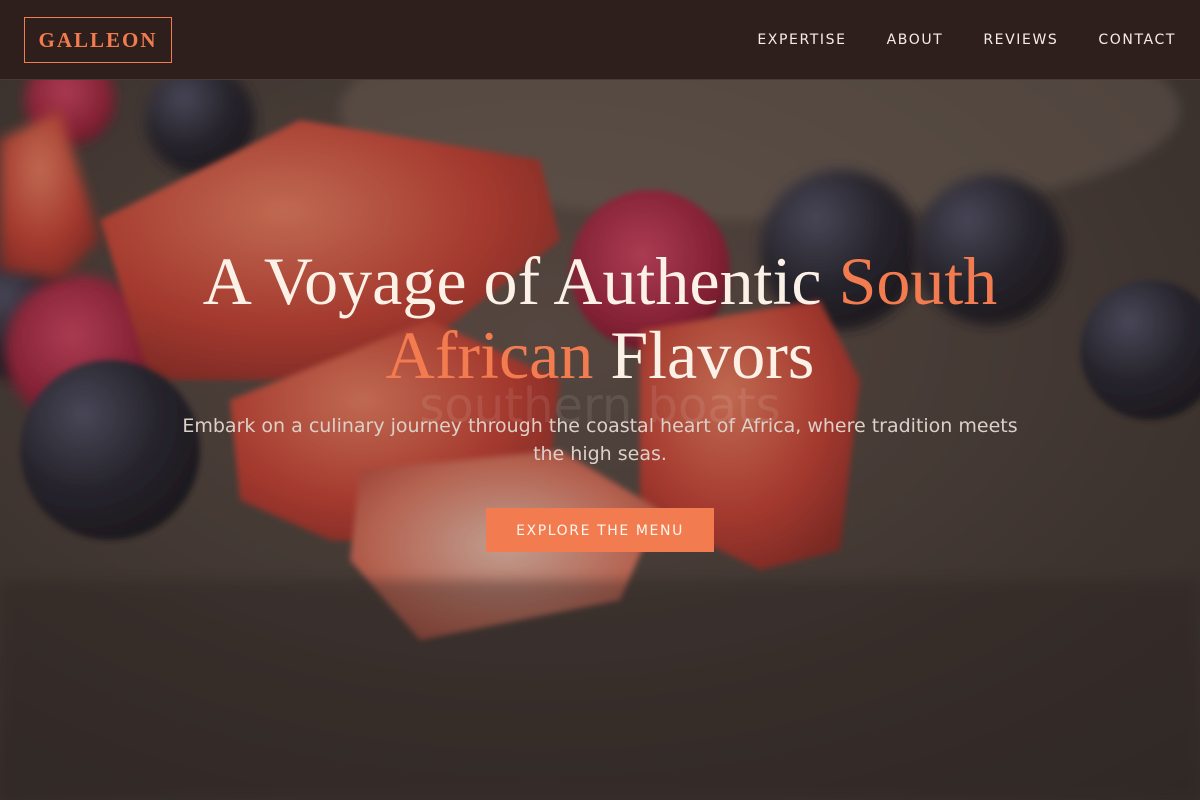  What do you see at coordinates (98, 40) in the screenshot?
I see `brand-logo: GALLEON` at bounding box center [98, 40].